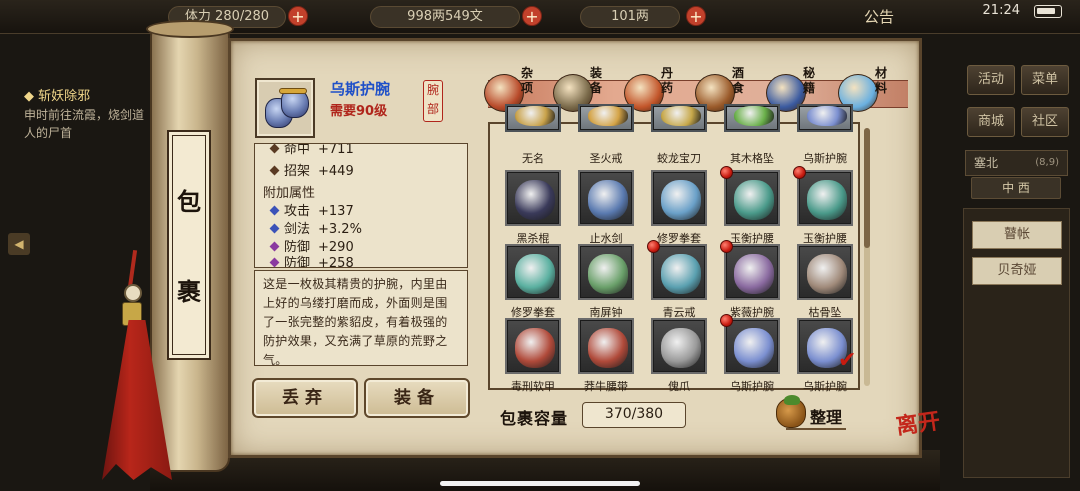 The width and height of the screenshot is (1080, 491). Describe the element at coordinates (595, 80) in the screenshot. I see `category-label: 装备` at that location.